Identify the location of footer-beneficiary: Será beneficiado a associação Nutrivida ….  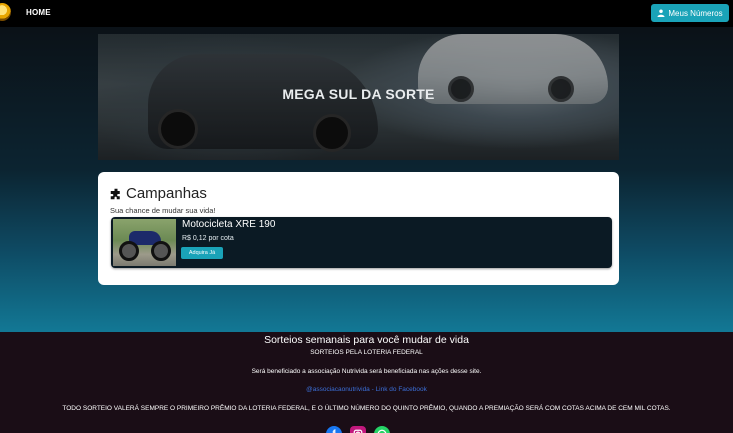
(366, 371).